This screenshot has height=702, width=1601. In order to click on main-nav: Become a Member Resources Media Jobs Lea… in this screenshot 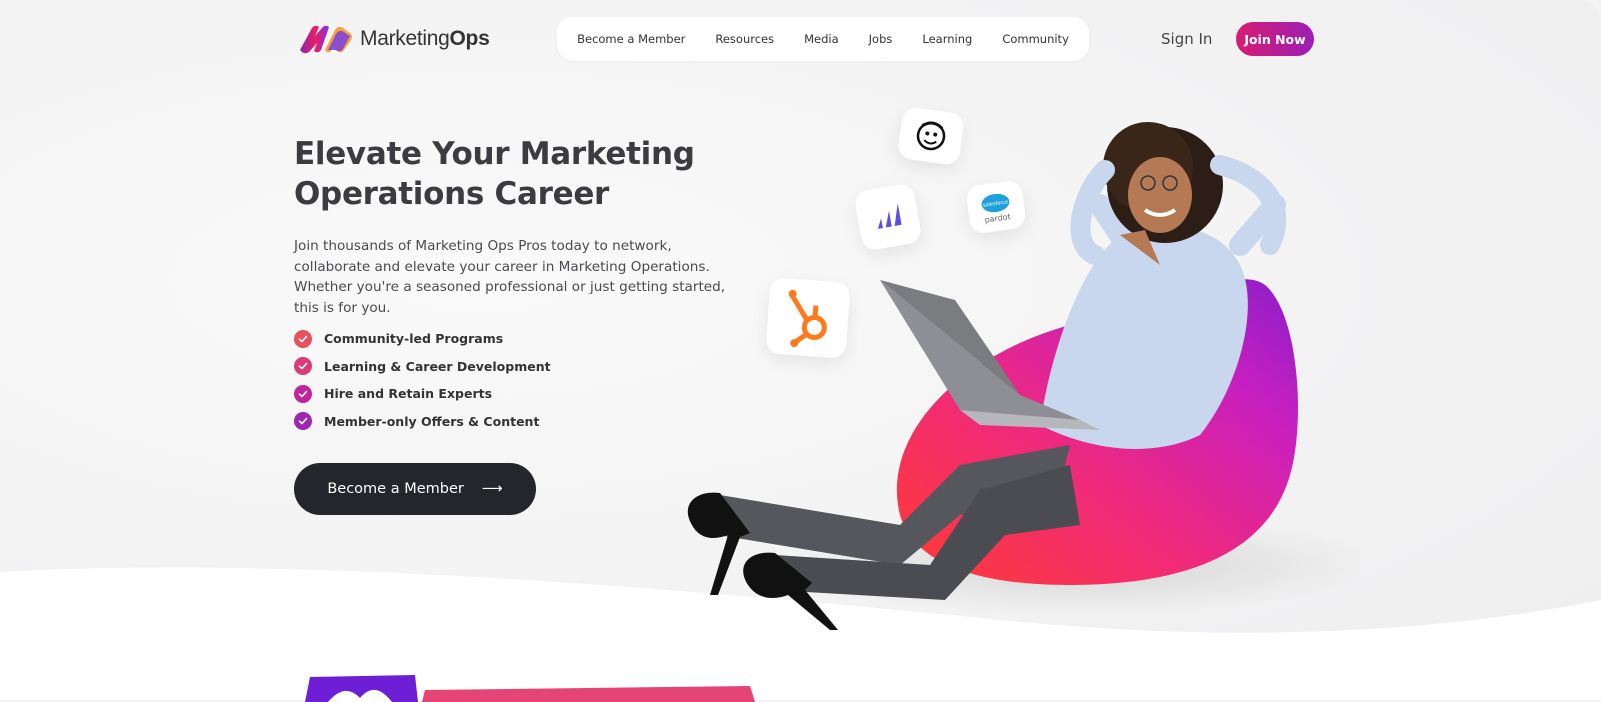, I will do `click(823, 39)`.